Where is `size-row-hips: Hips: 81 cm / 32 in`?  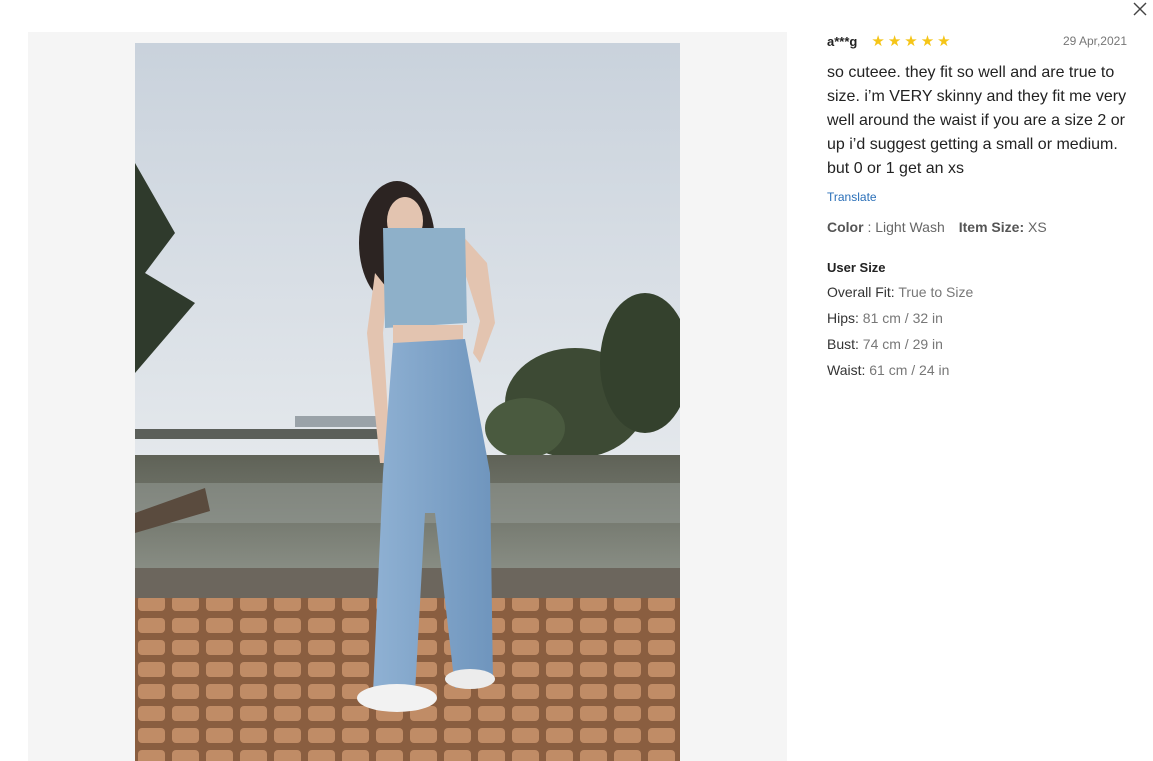 size-row-hips: Hips: 81 cm / 32 in is located at coordinates (977, 318).